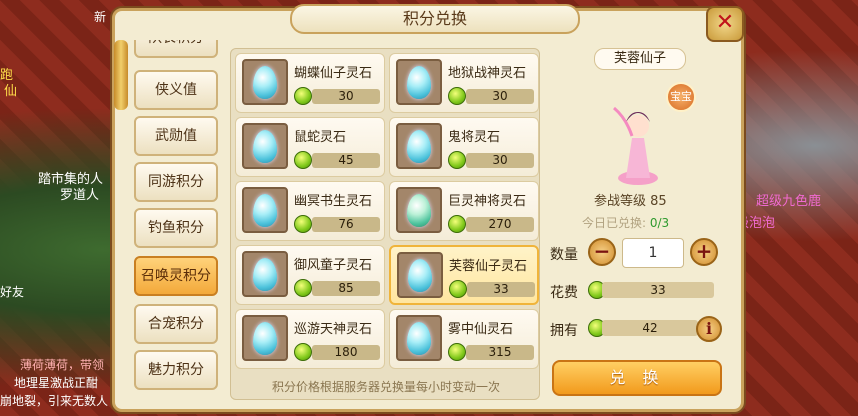 This screenshot has width=858, height=416. I want to click on own-label: 拥有, so click(564, 331).